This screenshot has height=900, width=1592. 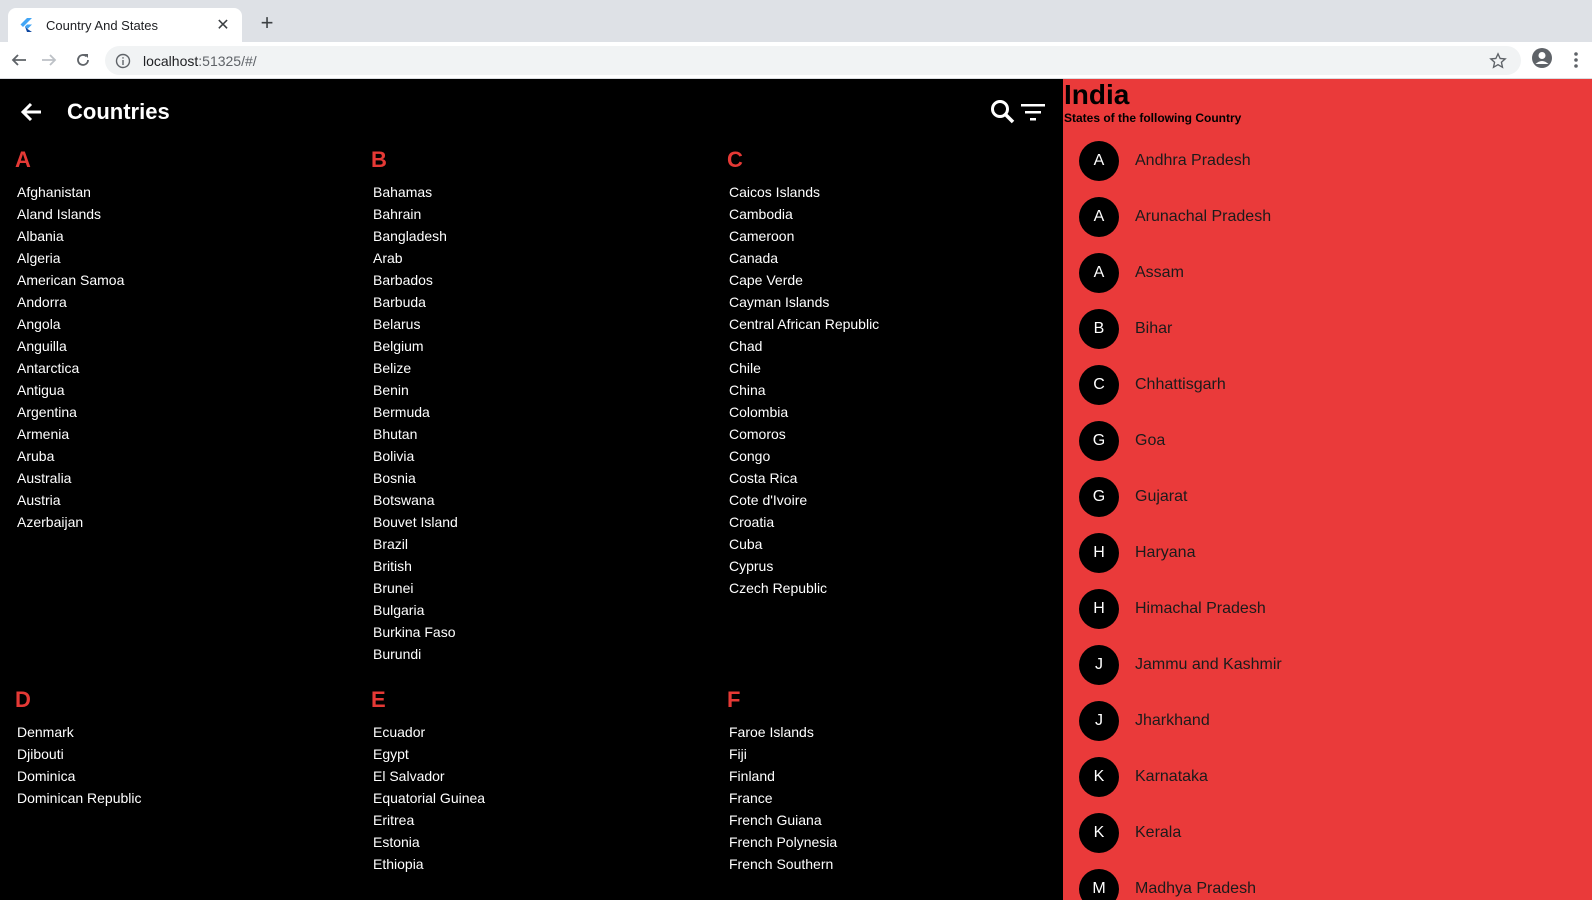 What do you see at coordinates (415, 302) in the screenshot?
I see `country-item: Barbuda` at bounding box center [415, 302].